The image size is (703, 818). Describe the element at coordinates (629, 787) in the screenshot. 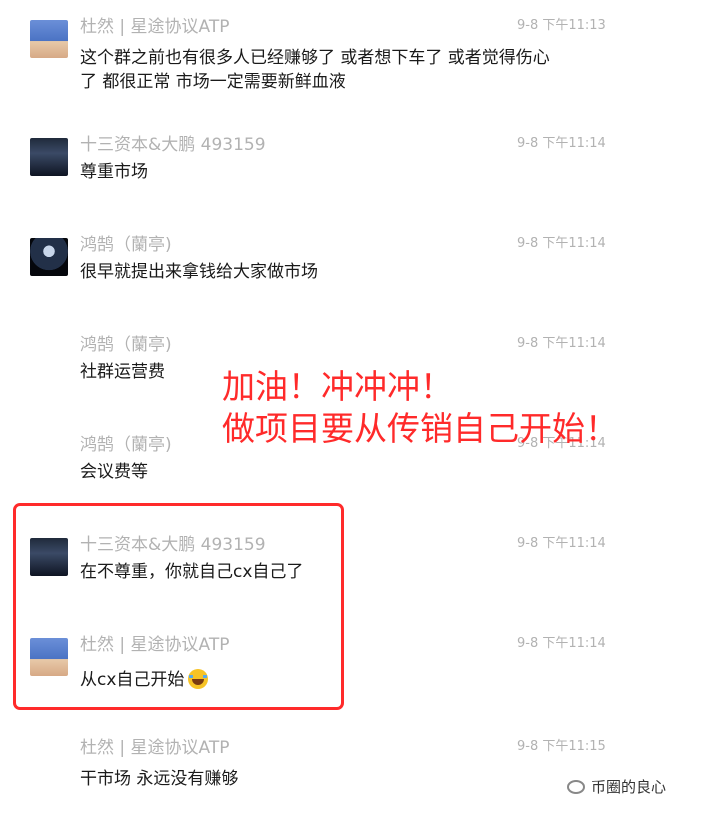

I see `watermark-text: 币圈的良心` at that location.